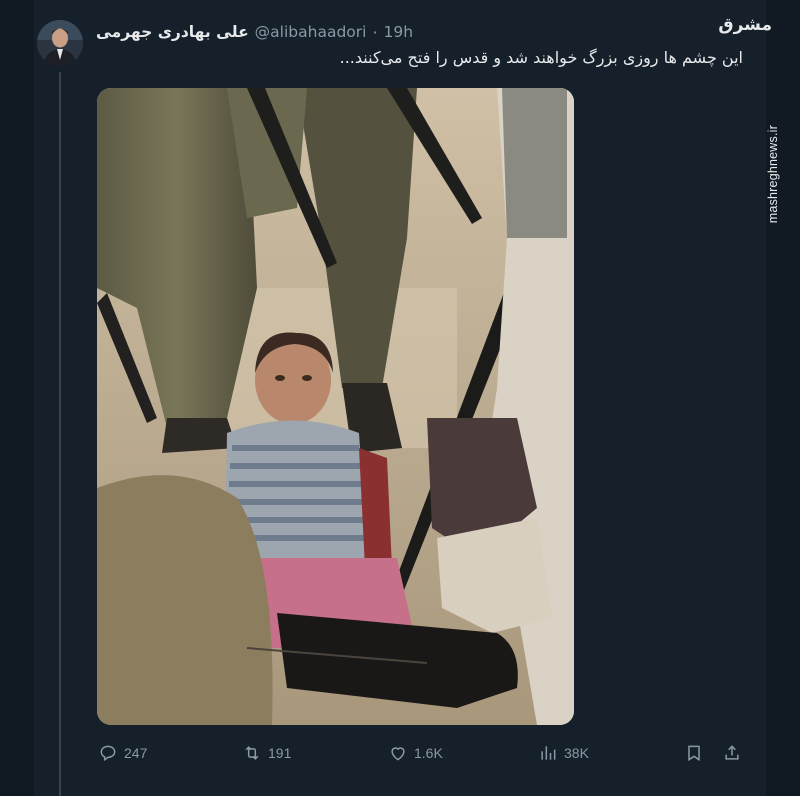 This screenshot has height=796, width=800. I want to click on tweet-actions: 247 191 1.6K 38K, so click(421, 753).